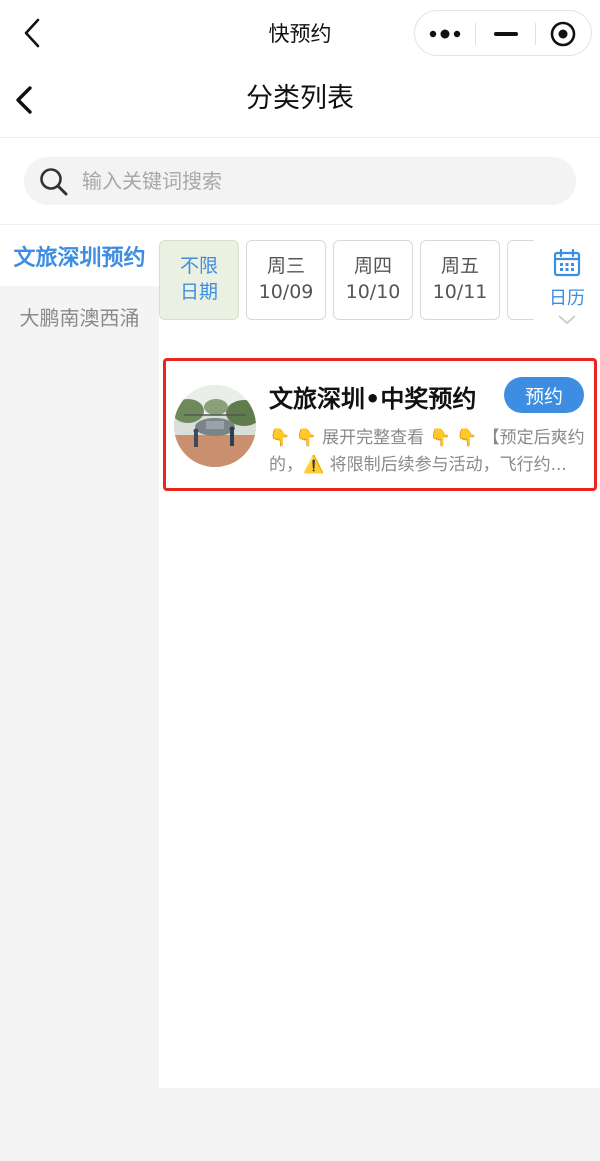 The image size is (600, 1161). I want to click on item-thumbnail, so click(215, 426).